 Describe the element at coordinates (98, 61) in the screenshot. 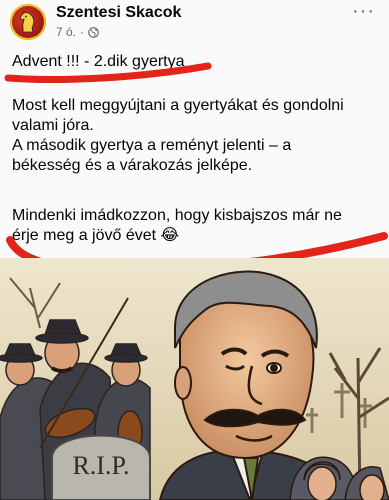

I see `post-title: Advent !!! - 2.dik gyertya` at that location.